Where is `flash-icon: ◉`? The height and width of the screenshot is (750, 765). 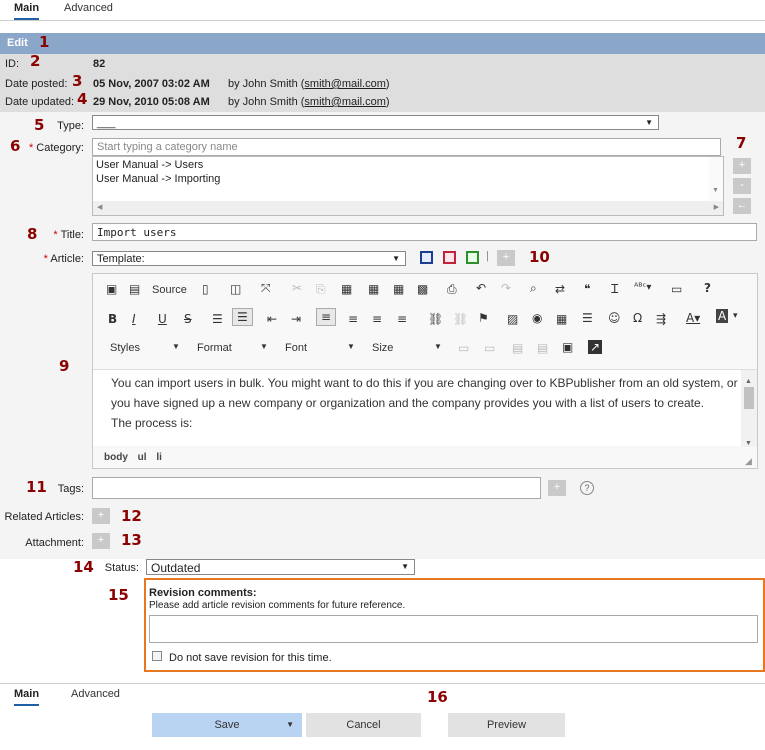 flash-icon: ◉ is located at coordinates (537, 318).